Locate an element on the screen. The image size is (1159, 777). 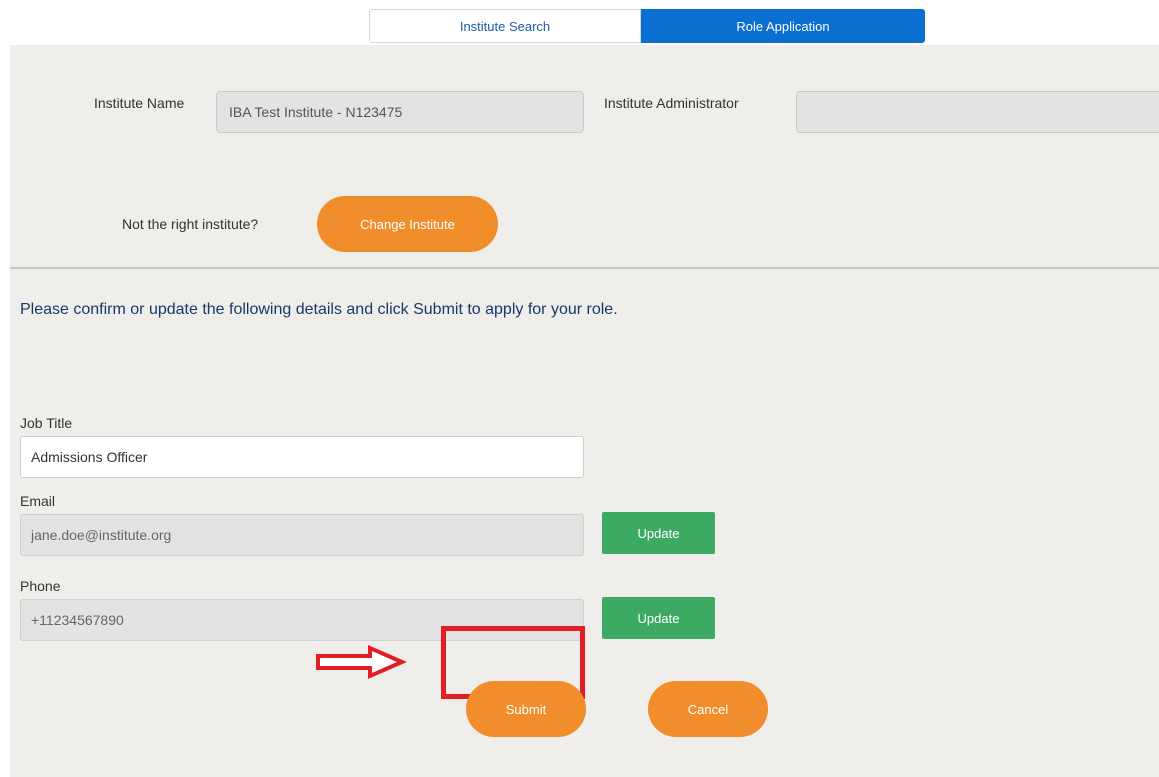
email-input is located at coordinates (302, 535).